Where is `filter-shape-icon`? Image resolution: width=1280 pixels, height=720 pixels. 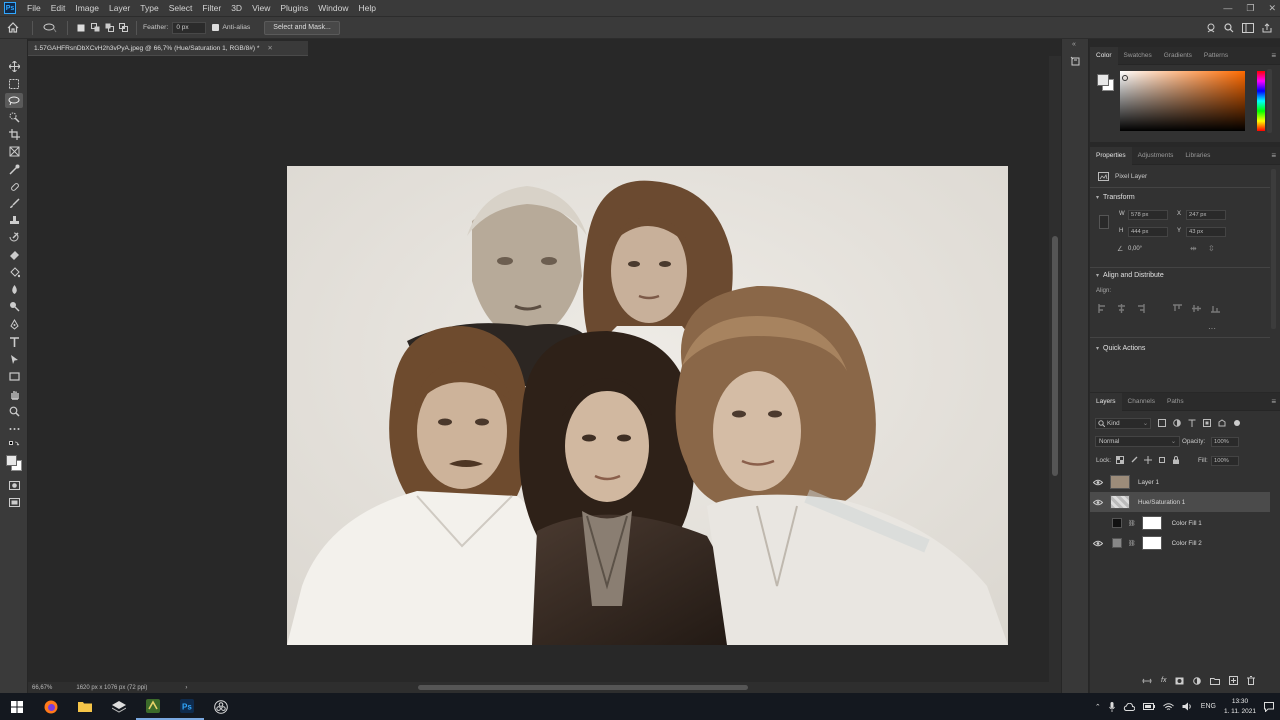 filter-shape-icon is located at coordinates (1207, 423).